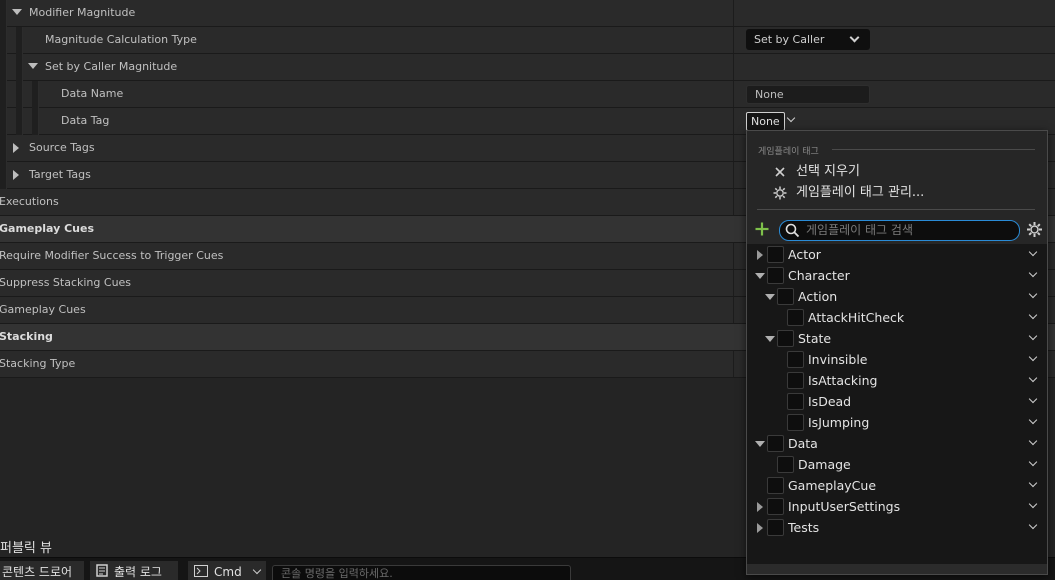 This screenshot has height=580, width=1055. What do you see at coordinates (897, 422) in the screenshot?
I see `tag-node-isjumping: IsJumping` at bounding box center [897, 422].